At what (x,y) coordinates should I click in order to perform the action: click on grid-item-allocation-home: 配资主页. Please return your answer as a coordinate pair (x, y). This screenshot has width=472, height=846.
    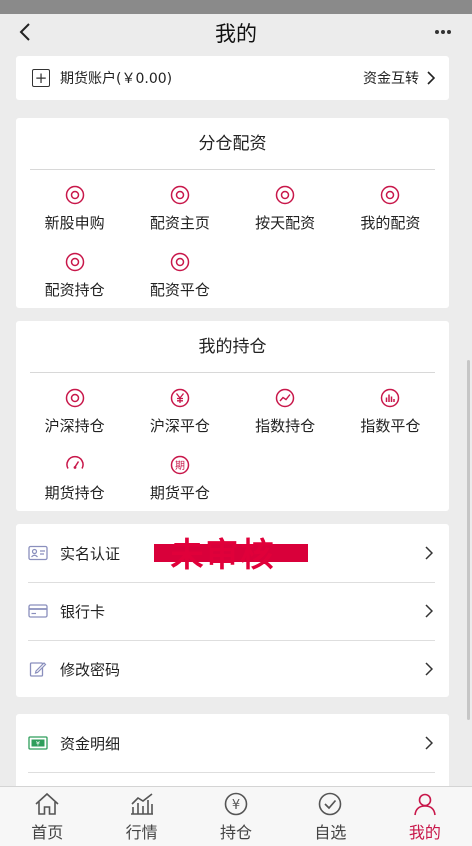
    Looking at the image, I should click on (179, 211).